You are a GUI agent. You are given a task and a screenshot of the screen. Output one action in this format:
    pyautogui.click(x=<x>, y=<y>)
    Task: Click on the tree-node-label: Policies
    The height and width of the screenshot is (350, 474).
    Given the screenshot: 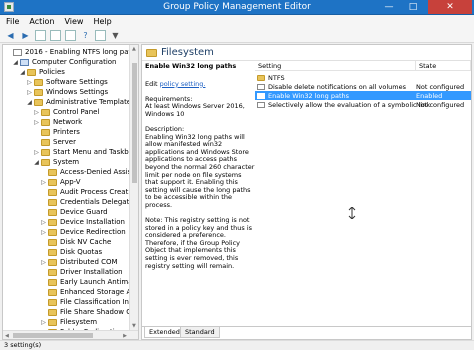 What is the action you would take?
    pyautogui.click(x=52, y=72)
    